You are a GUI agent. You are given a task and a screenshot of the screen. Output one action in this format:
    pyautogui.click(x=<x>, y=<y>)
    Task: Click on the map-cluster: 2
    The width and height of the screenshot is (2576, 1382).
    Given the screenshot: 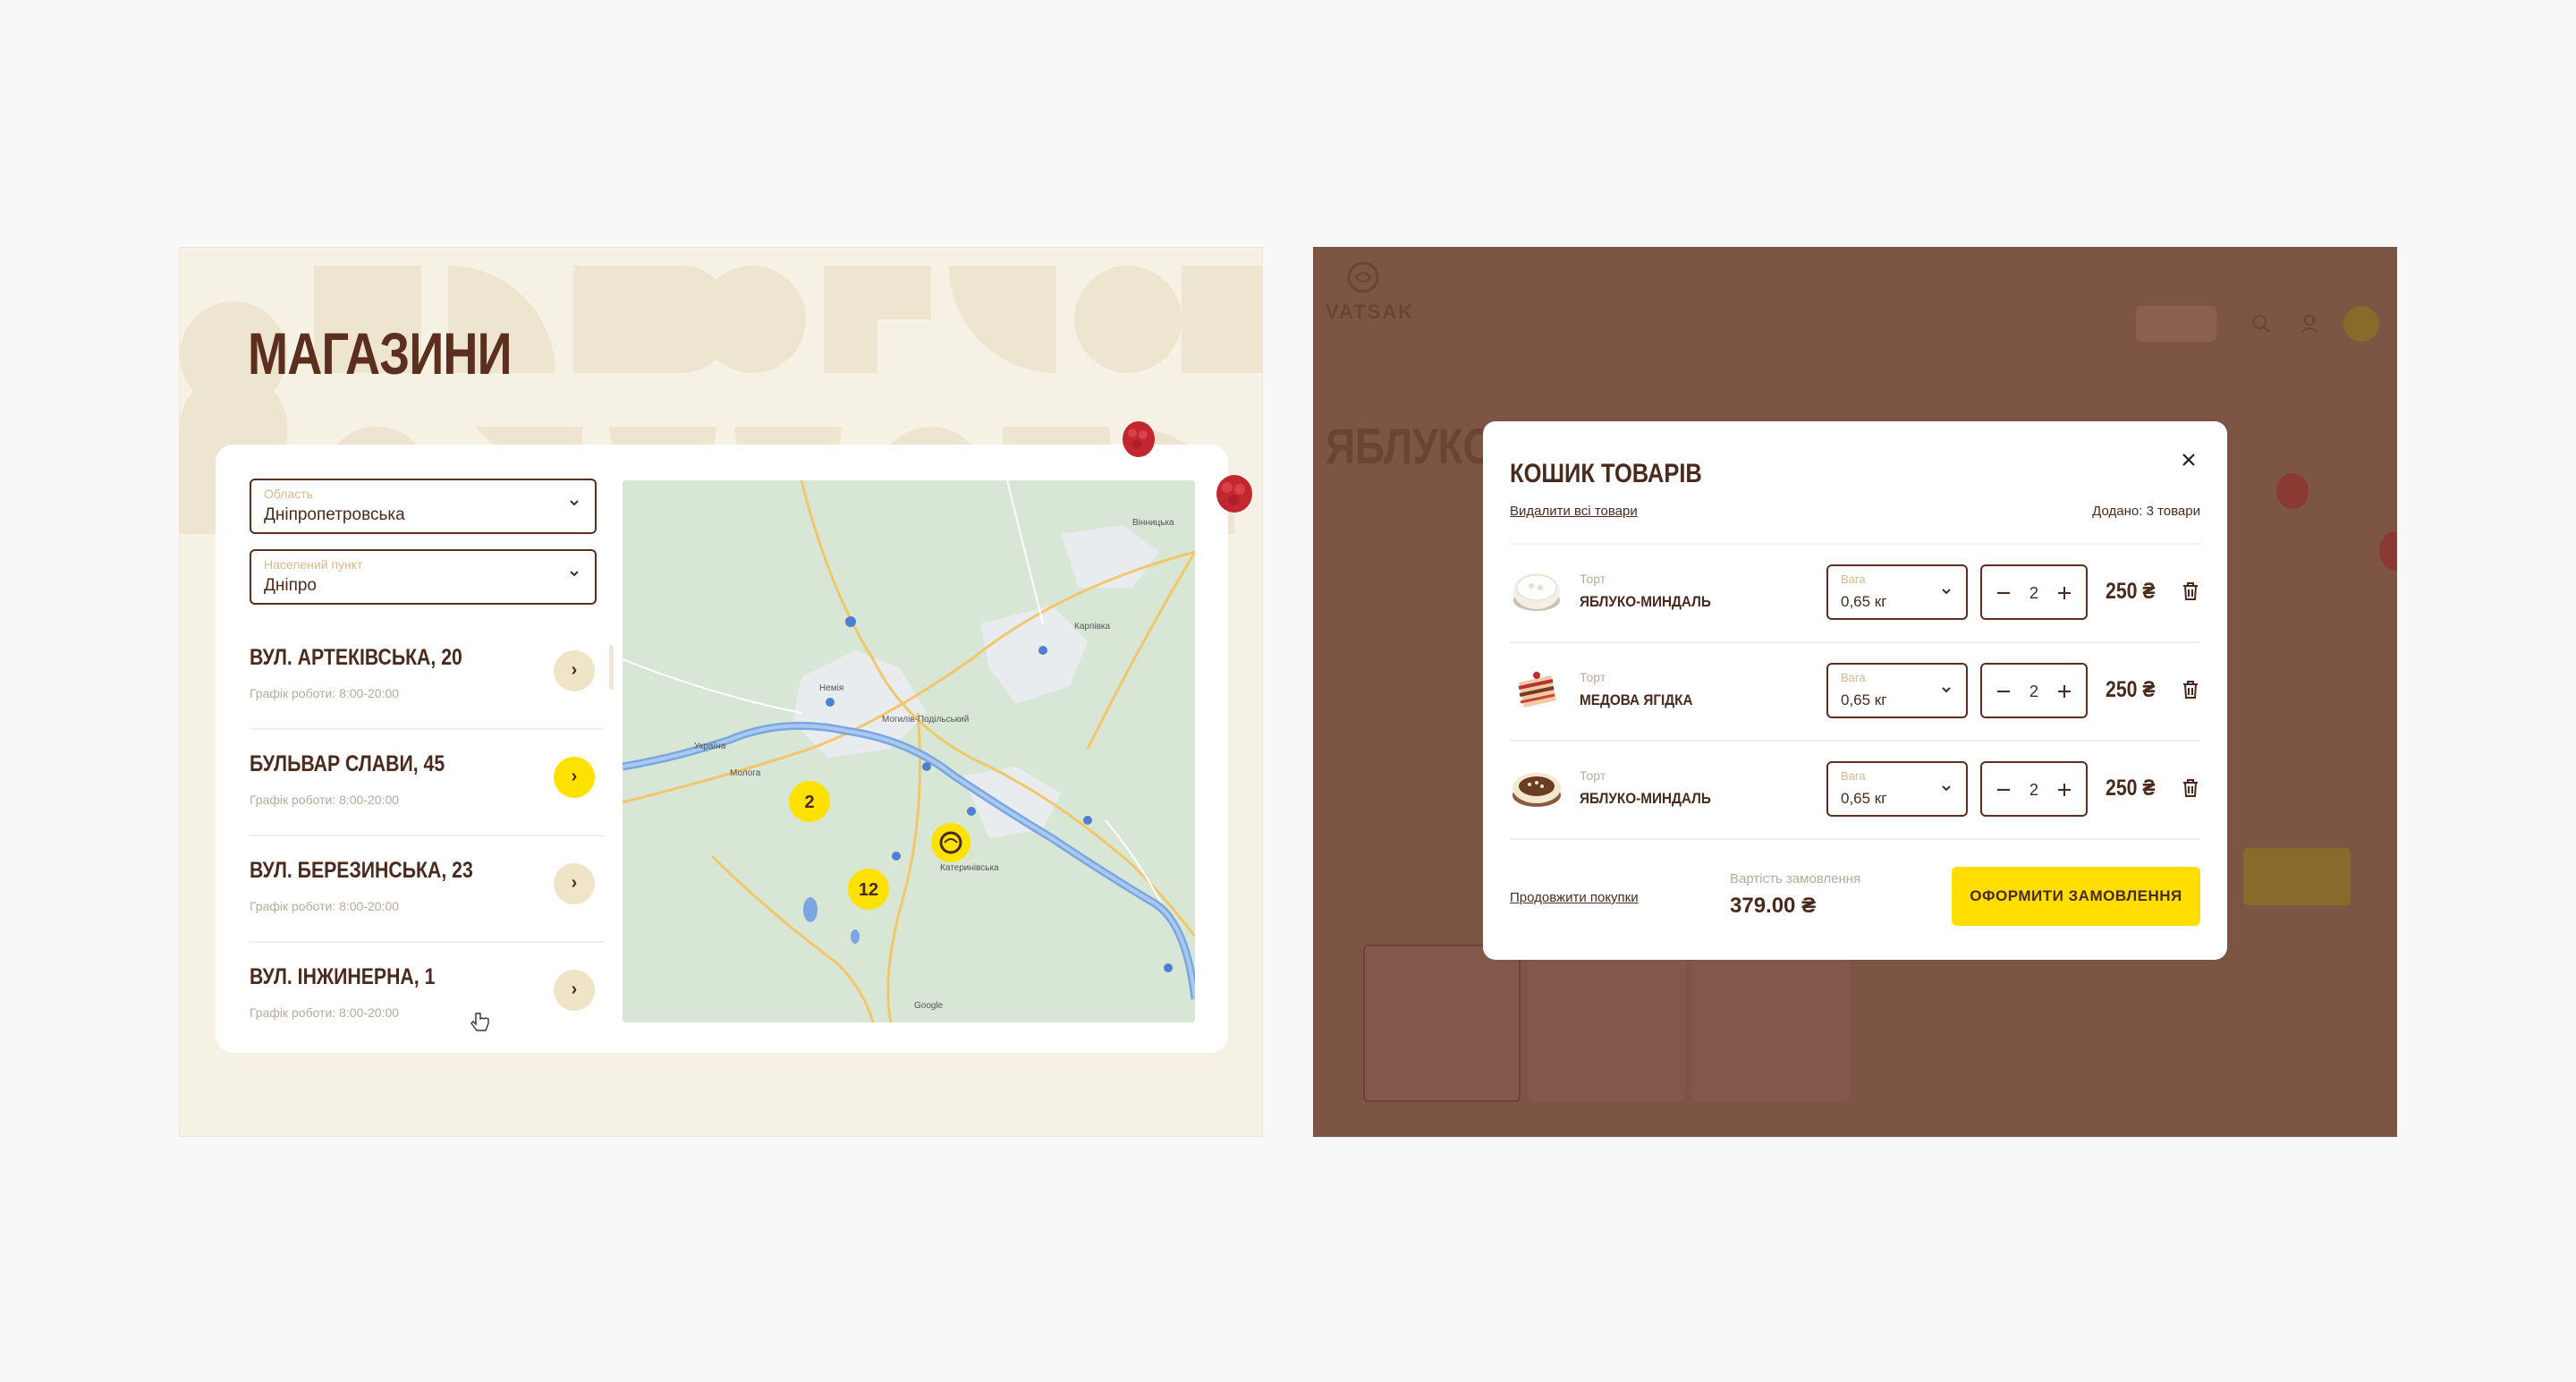 What is the action you would take?
    pyautogui.click(x=809, y=802)
    